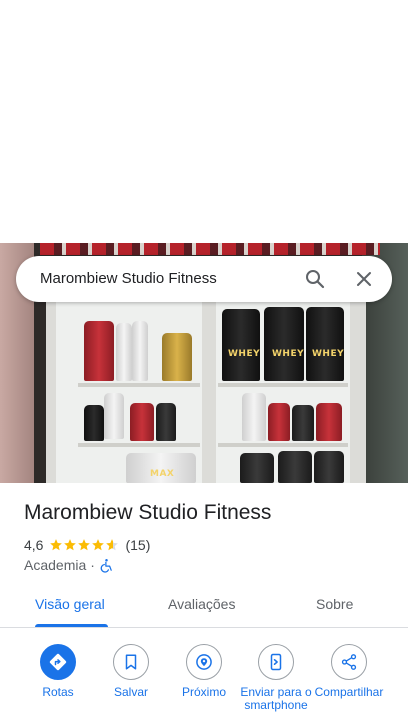 The image size is (408, 726). Describe the element at coordinates (349, 662) in the screenshot. I see `share-icon` at that location.